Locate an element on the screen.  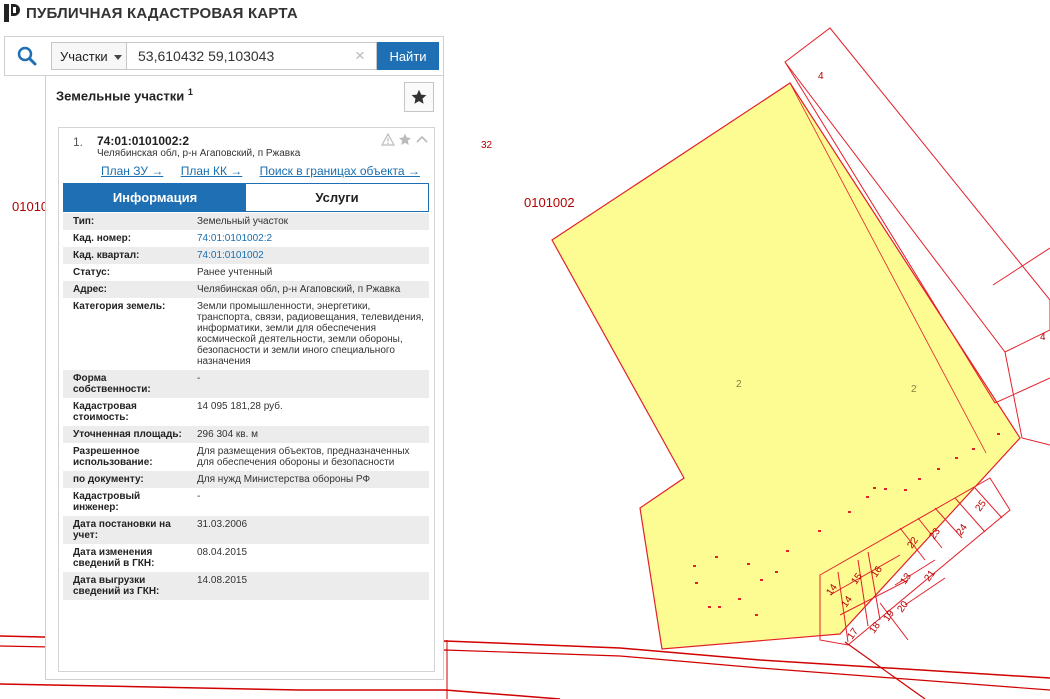
parcel-number-label: 32 is located at coordinates (487, 145).